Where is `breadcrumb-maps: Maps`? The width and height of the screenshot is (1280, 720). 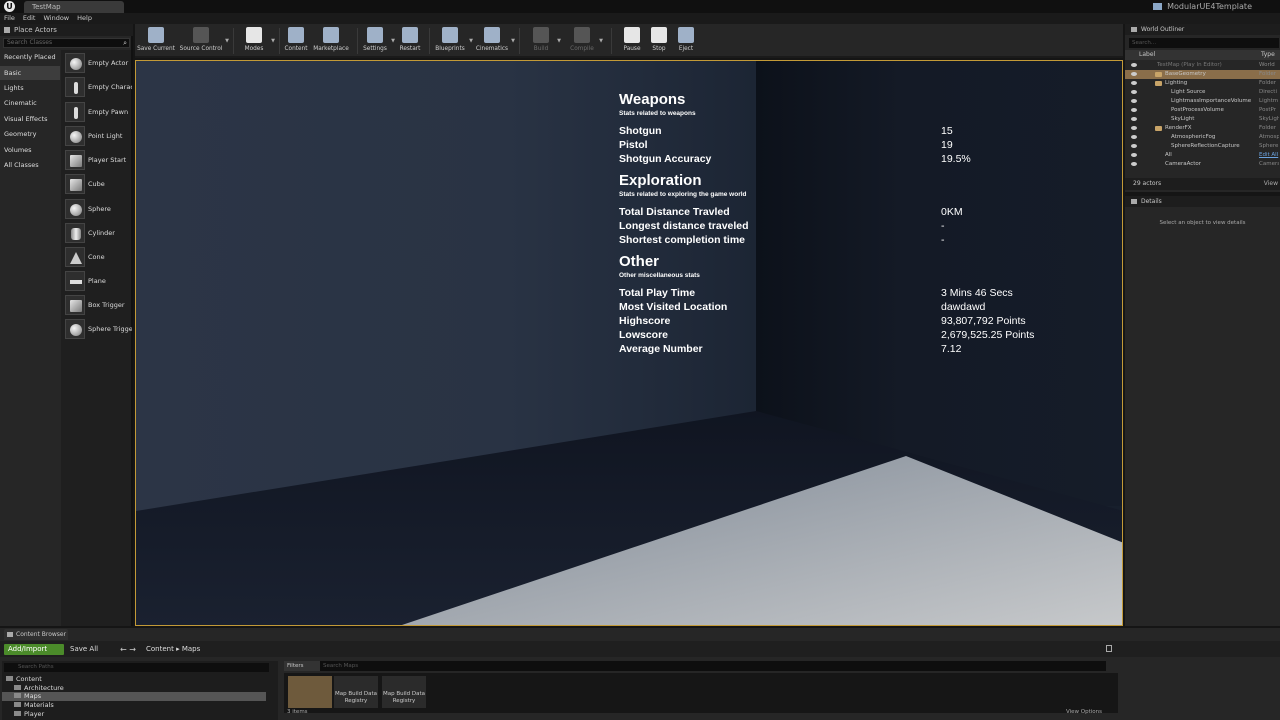
breadcrumb-maps: Maps is located at coordinates (191, 649).